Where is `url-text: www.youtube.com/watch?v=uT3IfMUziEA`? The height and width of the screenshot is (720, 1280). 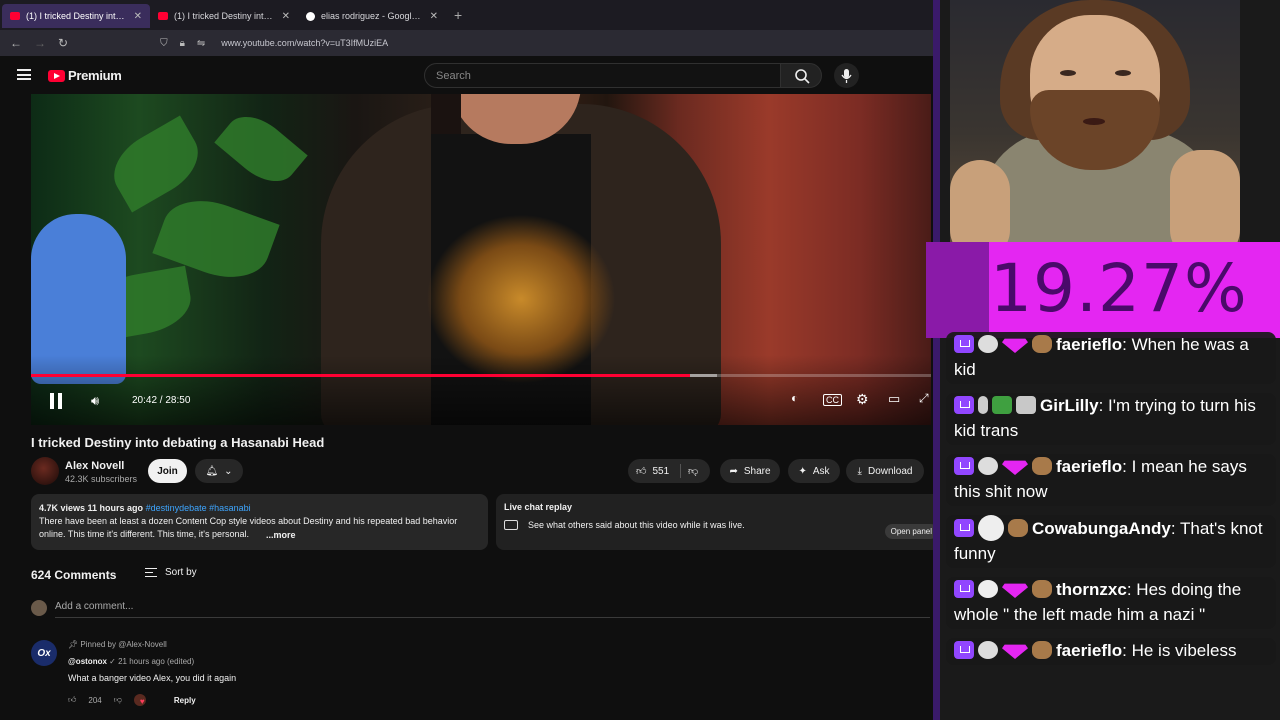 url-text: www.youtube.com/watch?v=uT3IfMUziEA is located at coordinates (304, 43).